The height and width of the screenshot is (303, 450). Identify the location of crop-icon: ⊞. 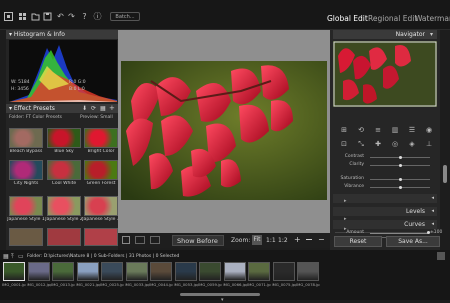
(344, 130).